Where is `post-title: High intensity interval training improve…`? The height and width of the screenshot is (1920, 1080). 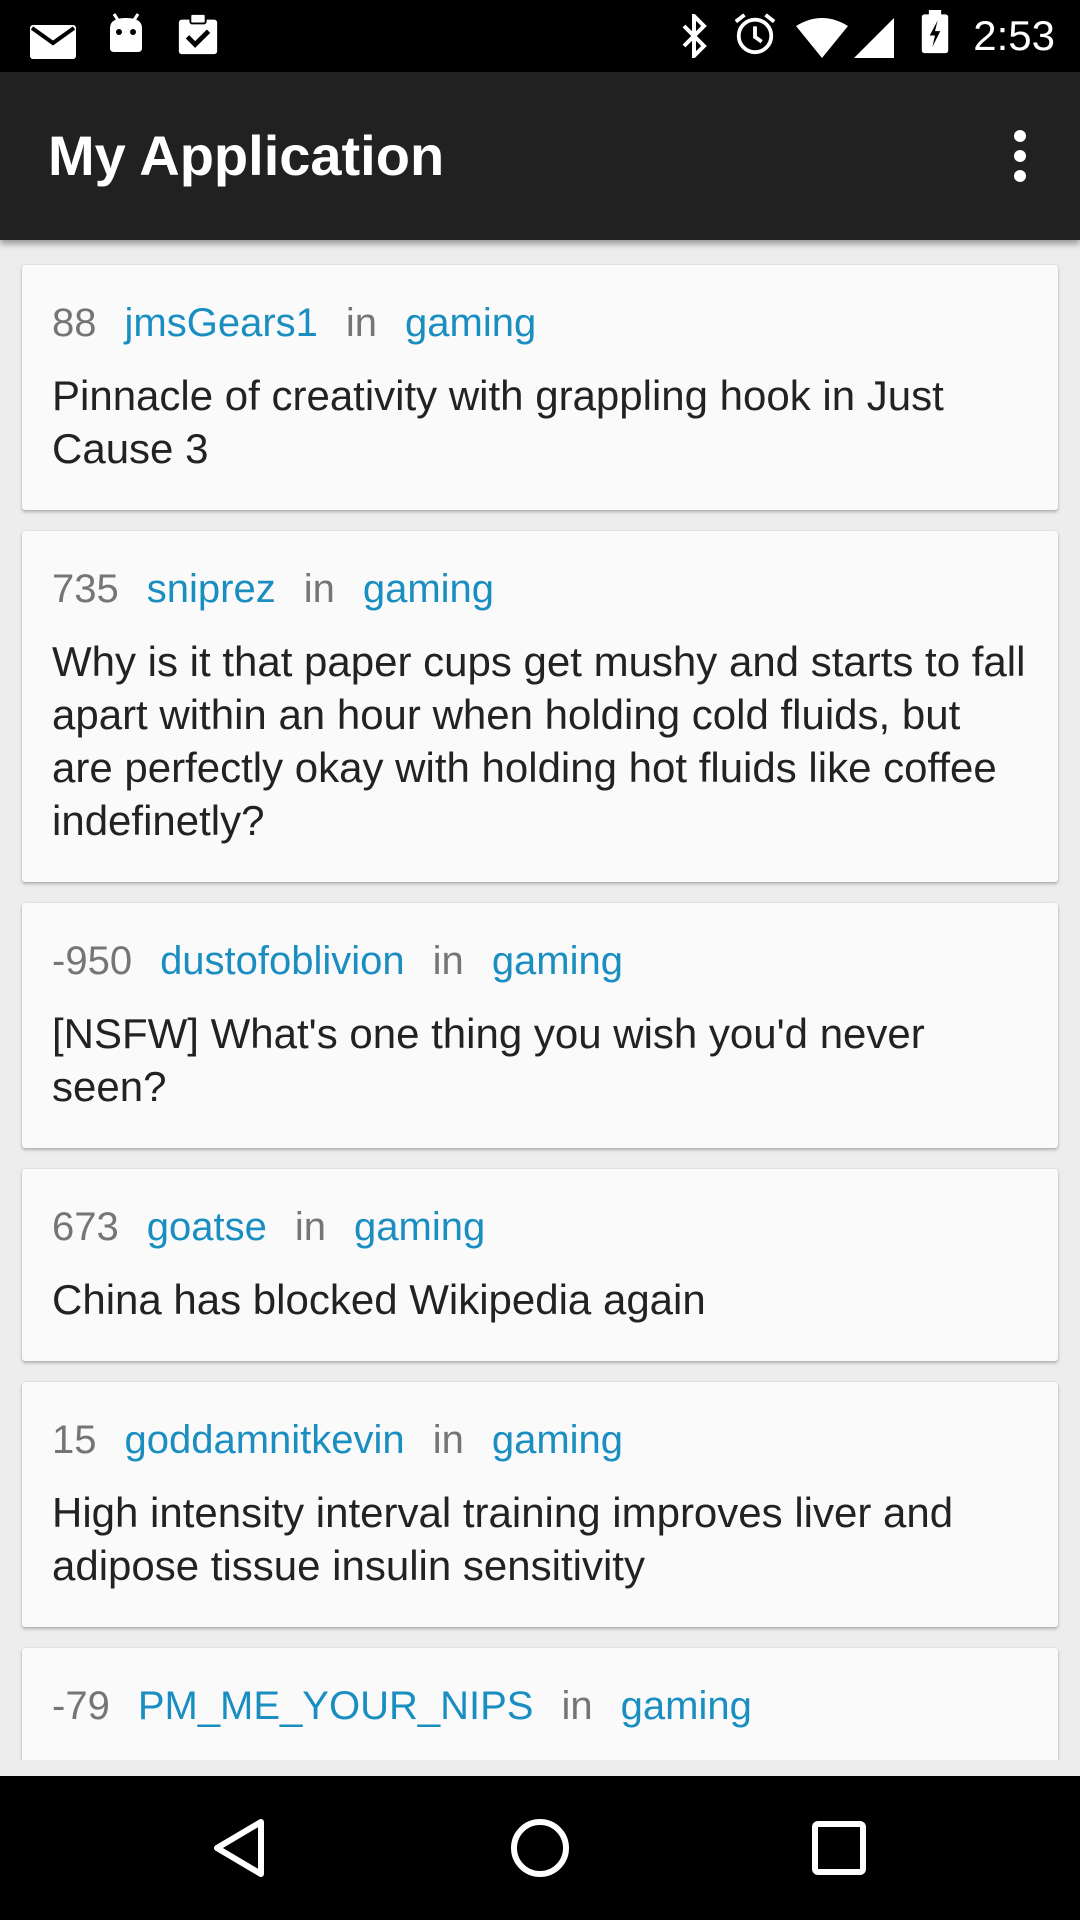
post-title: High intensity interval training improve… is located at coordinates (503, 1539).